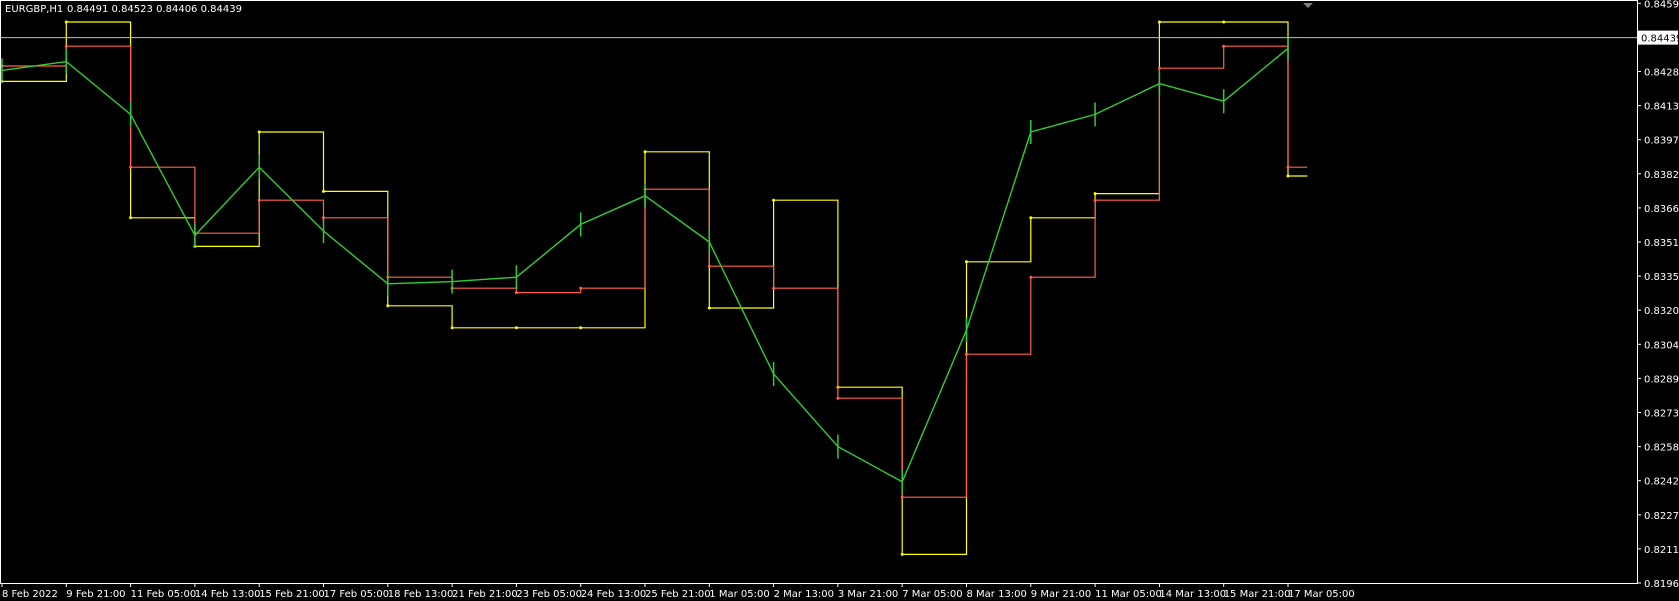  Describe the element at coordinates (932, 594) in the screenshot. I see `time-tick-label: 7 Mar 05:00` at that location.